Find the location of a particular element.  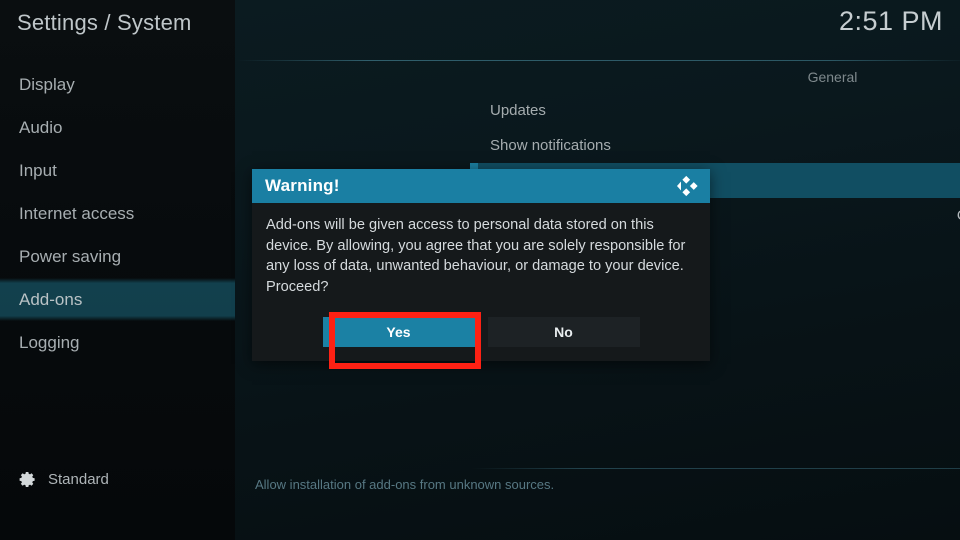

sidebar-item-internet-access: Internet access is located at coordinates (117, 213).